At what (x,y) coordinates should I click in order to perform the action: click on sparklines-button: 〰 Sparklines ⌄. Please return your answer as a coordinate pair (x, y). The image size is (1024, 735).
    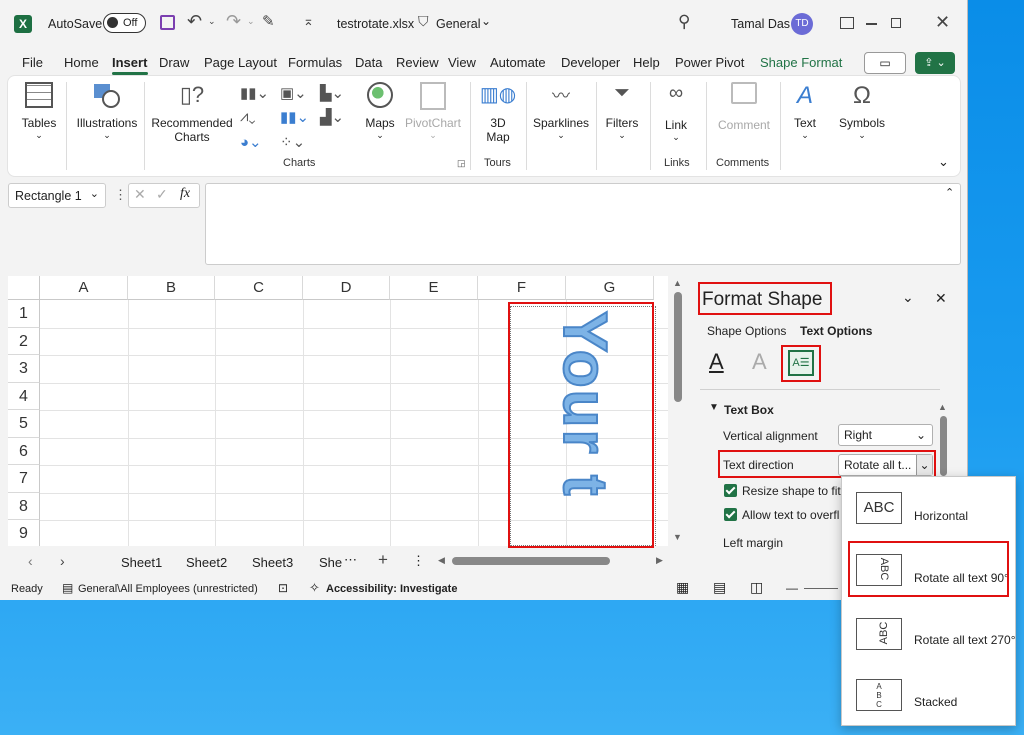
    Looking at the image, I should click on (561, 111).